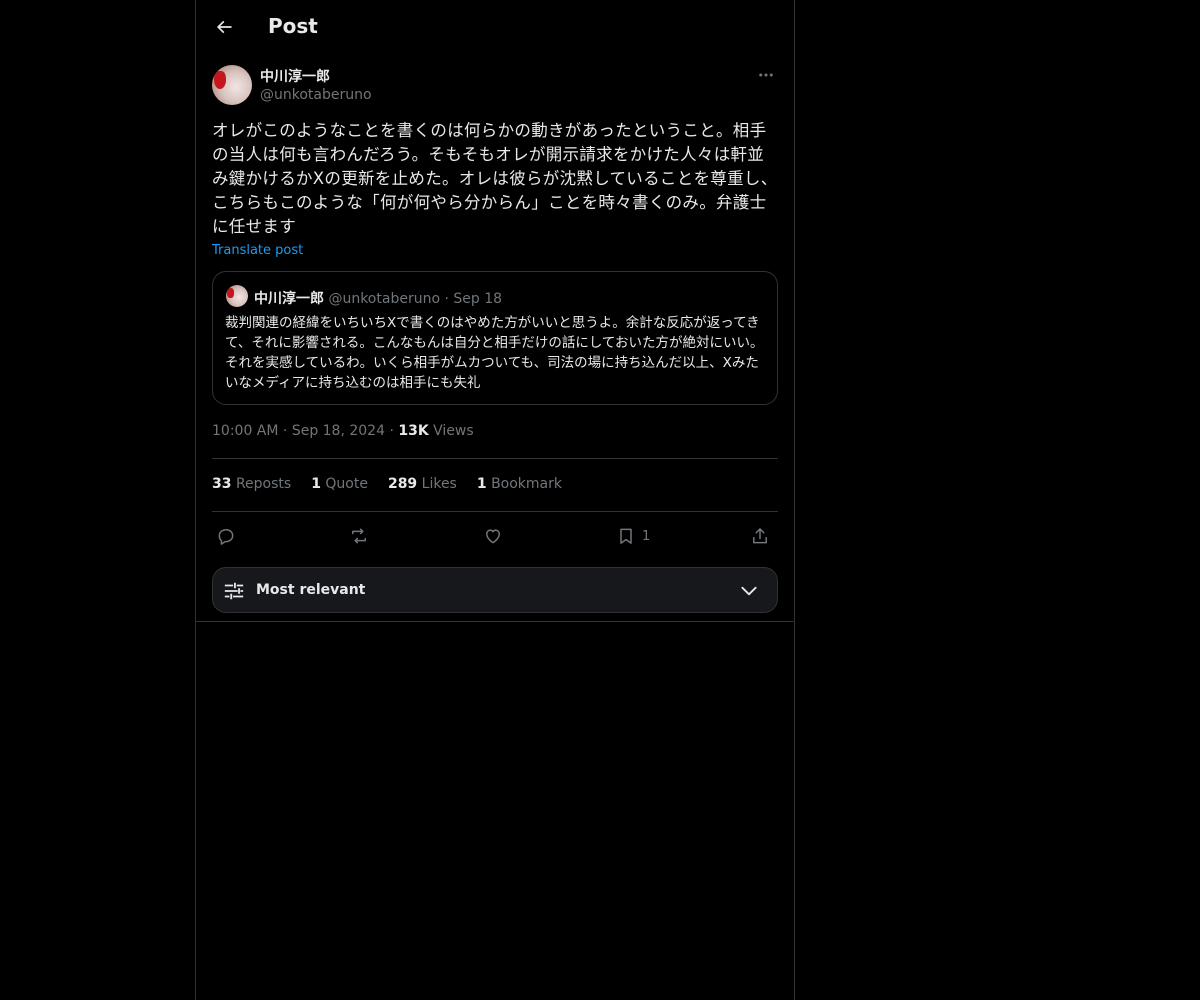  Describe the element at coordinates (316, 484) in the screenshot. I see `quotes-count: 1` at that location.